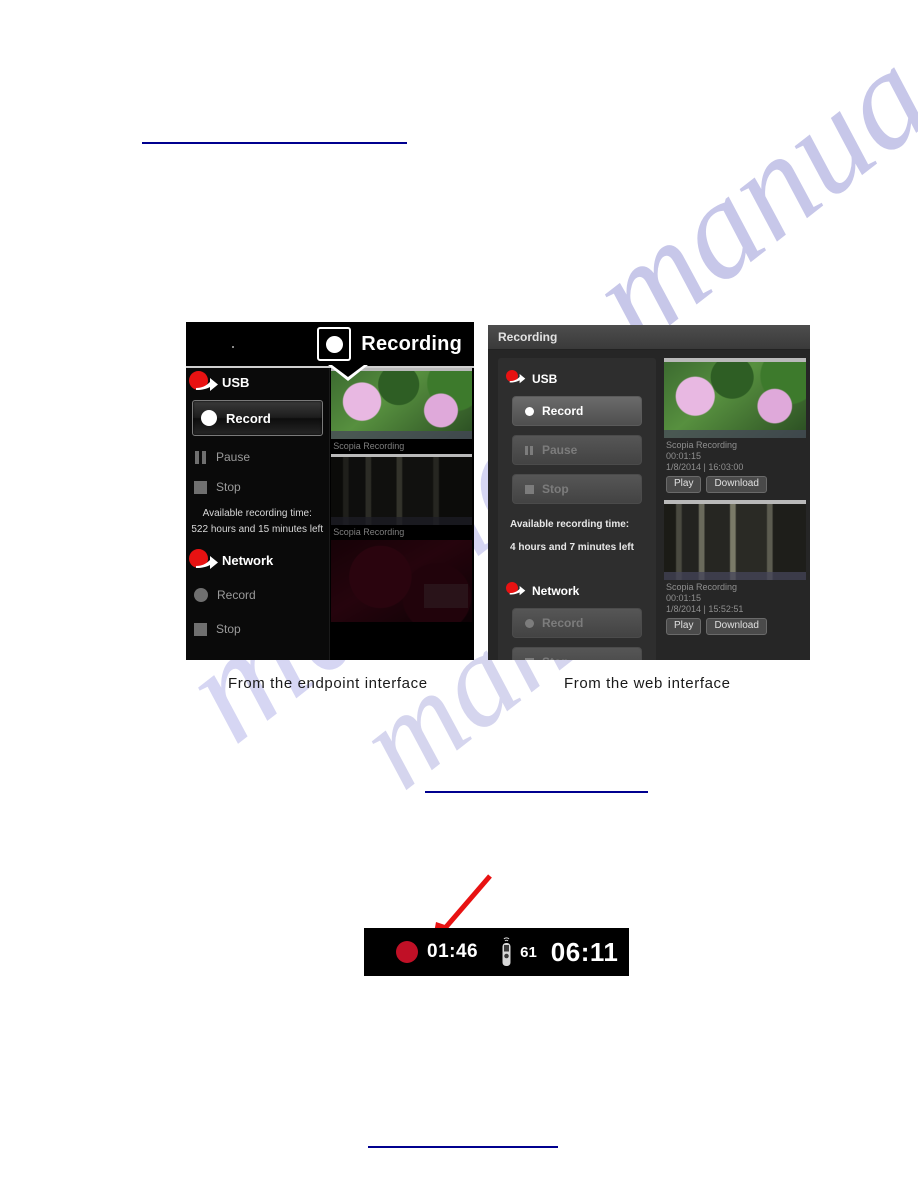 The width and height of the screenshot is (918, 1188). What do you see at coordinates (401, 624) in the screenshot?
I see `endpoint-thumbnail-caption` at bounding box center [401, 624].